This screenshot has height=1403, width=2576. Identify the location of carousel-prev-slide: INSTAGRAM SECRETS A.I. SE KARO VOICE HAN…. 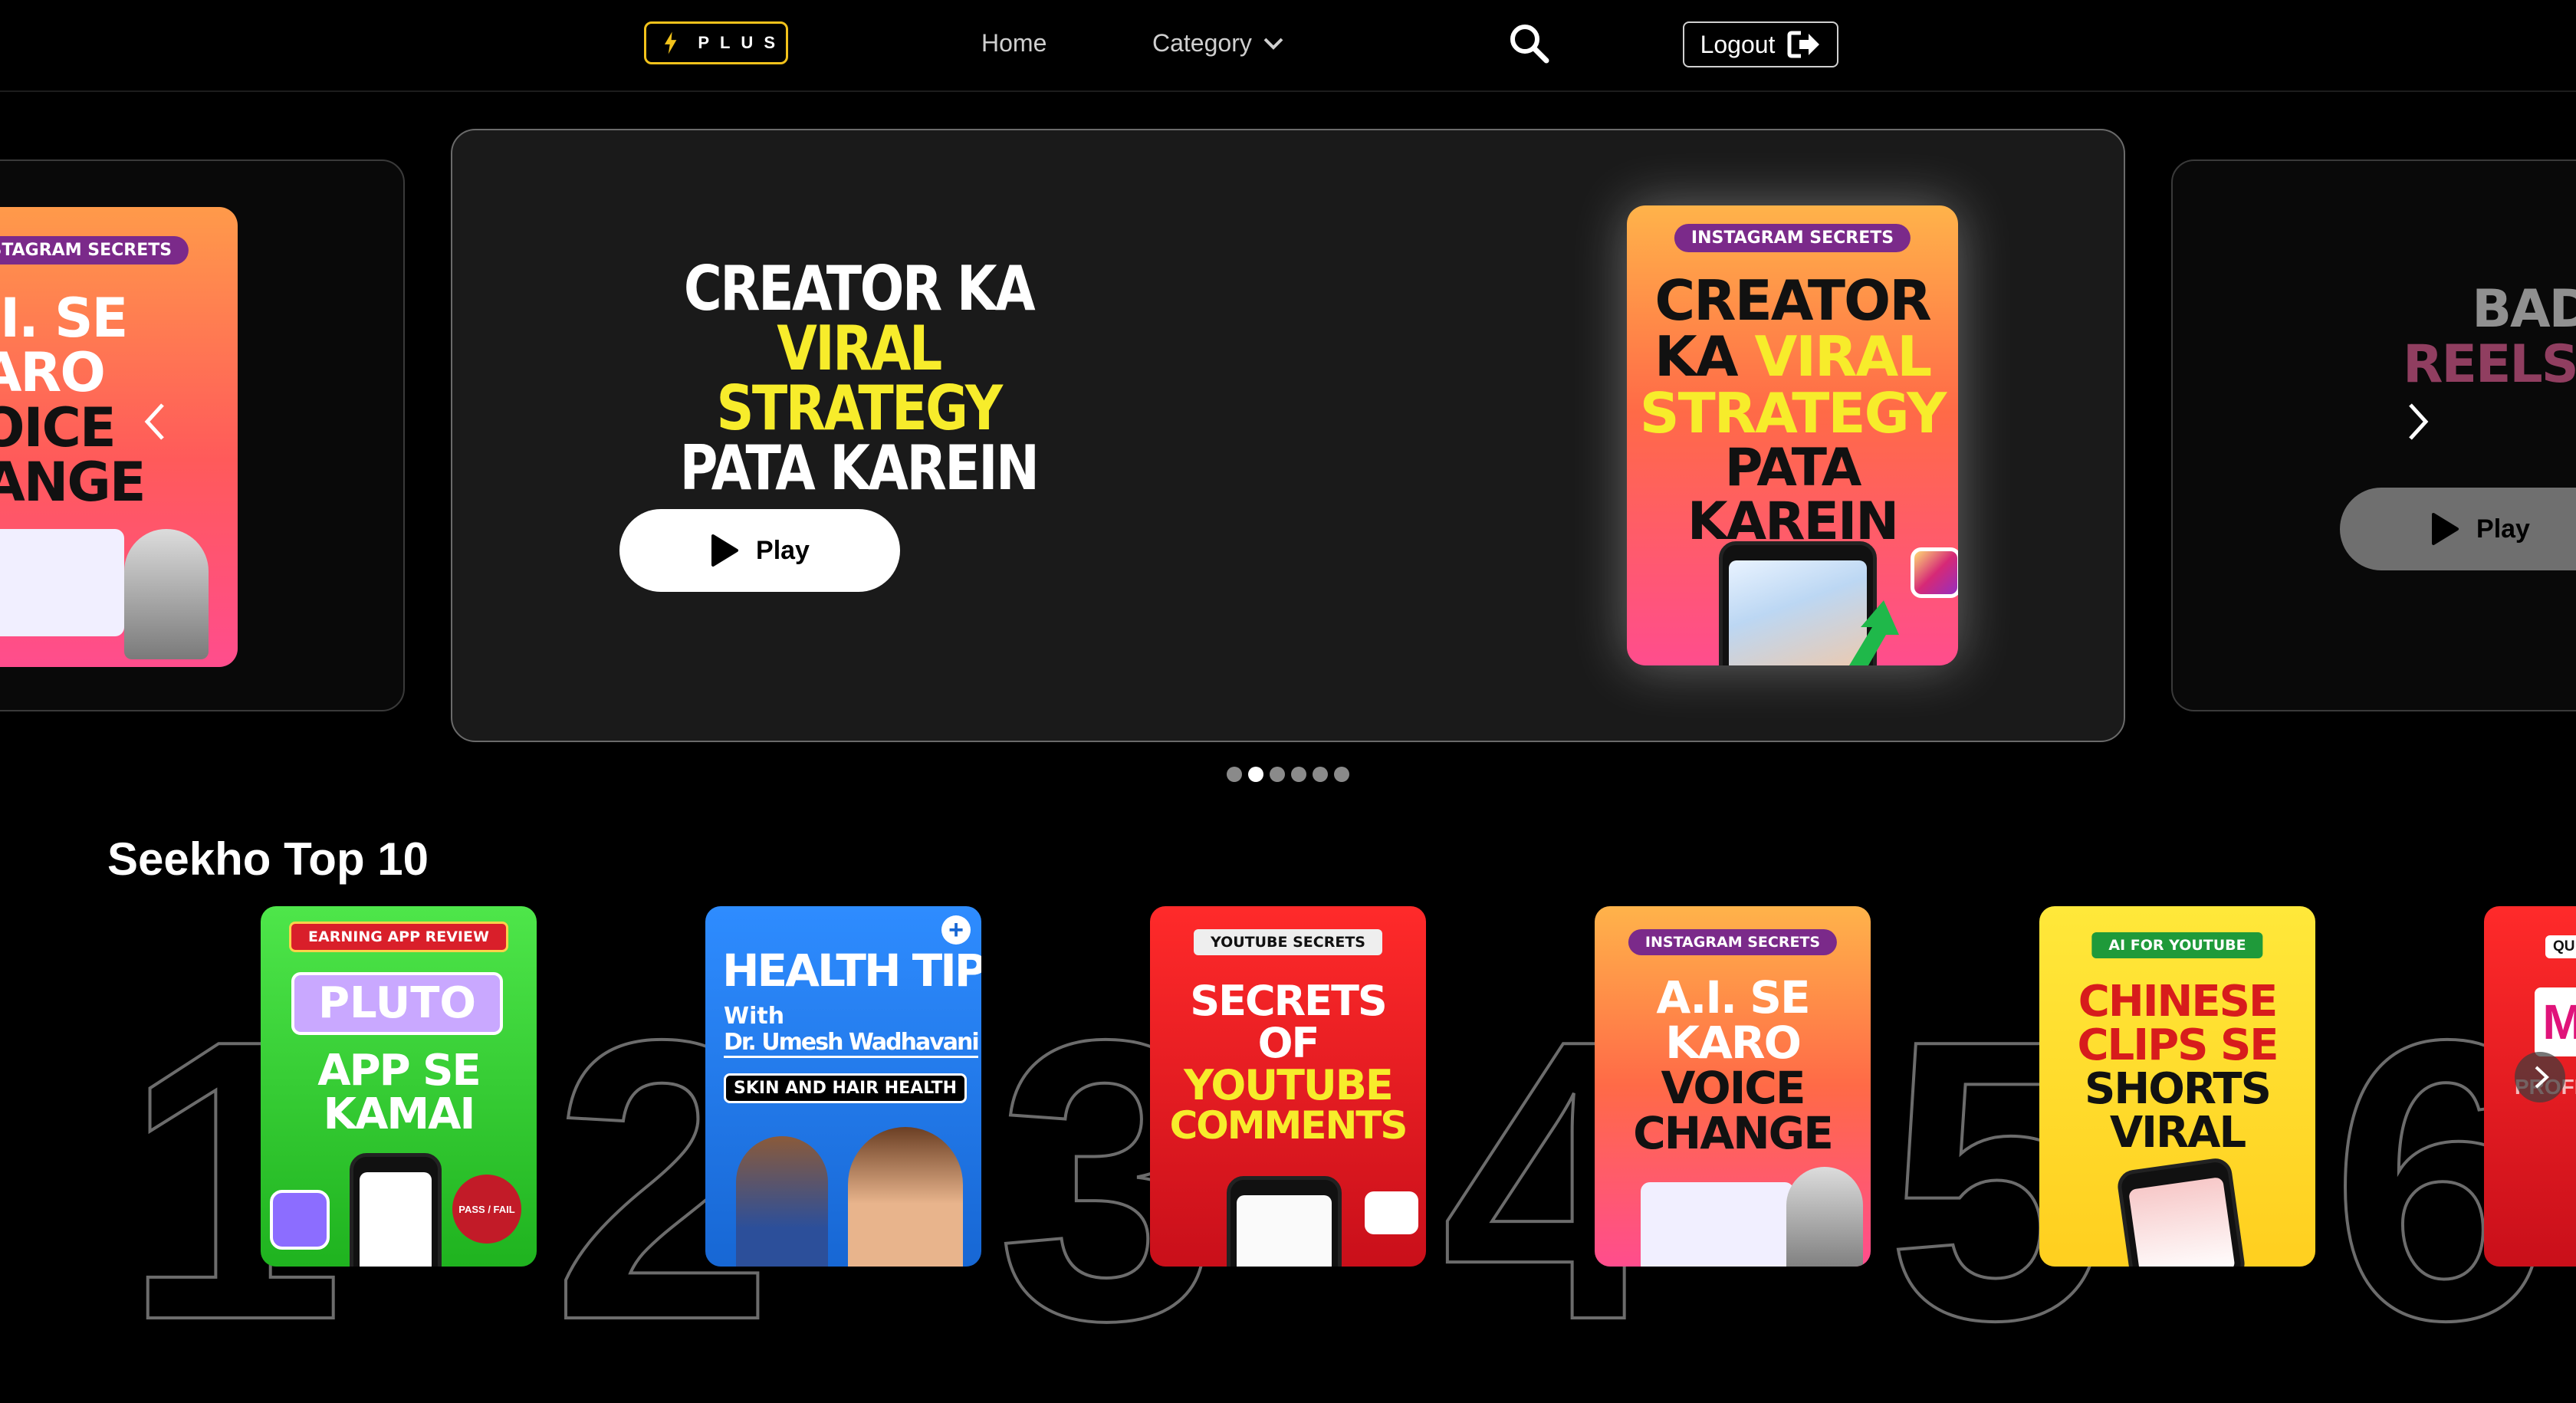
(202, 435).